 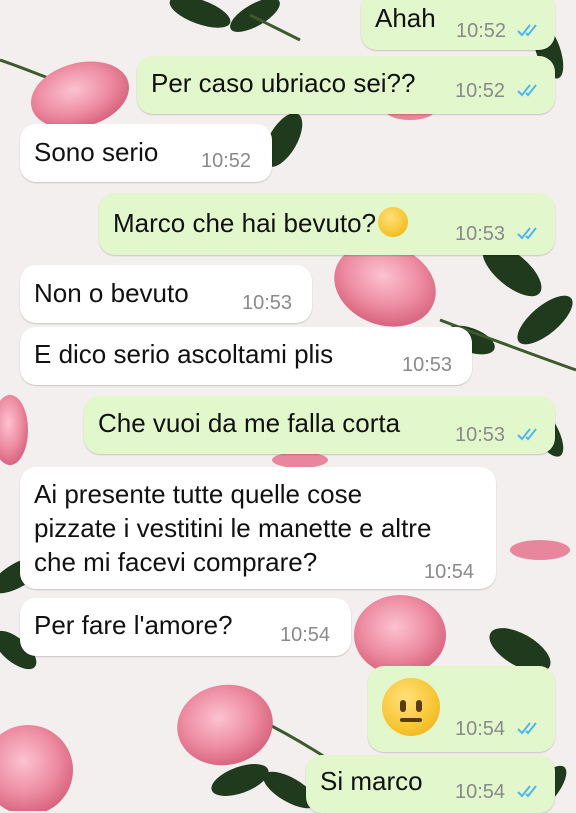 What do you see at coordinates (461, 709) in the screenshot?
I see `message-outgoing: 10:54` at bounding box center [461, 709].